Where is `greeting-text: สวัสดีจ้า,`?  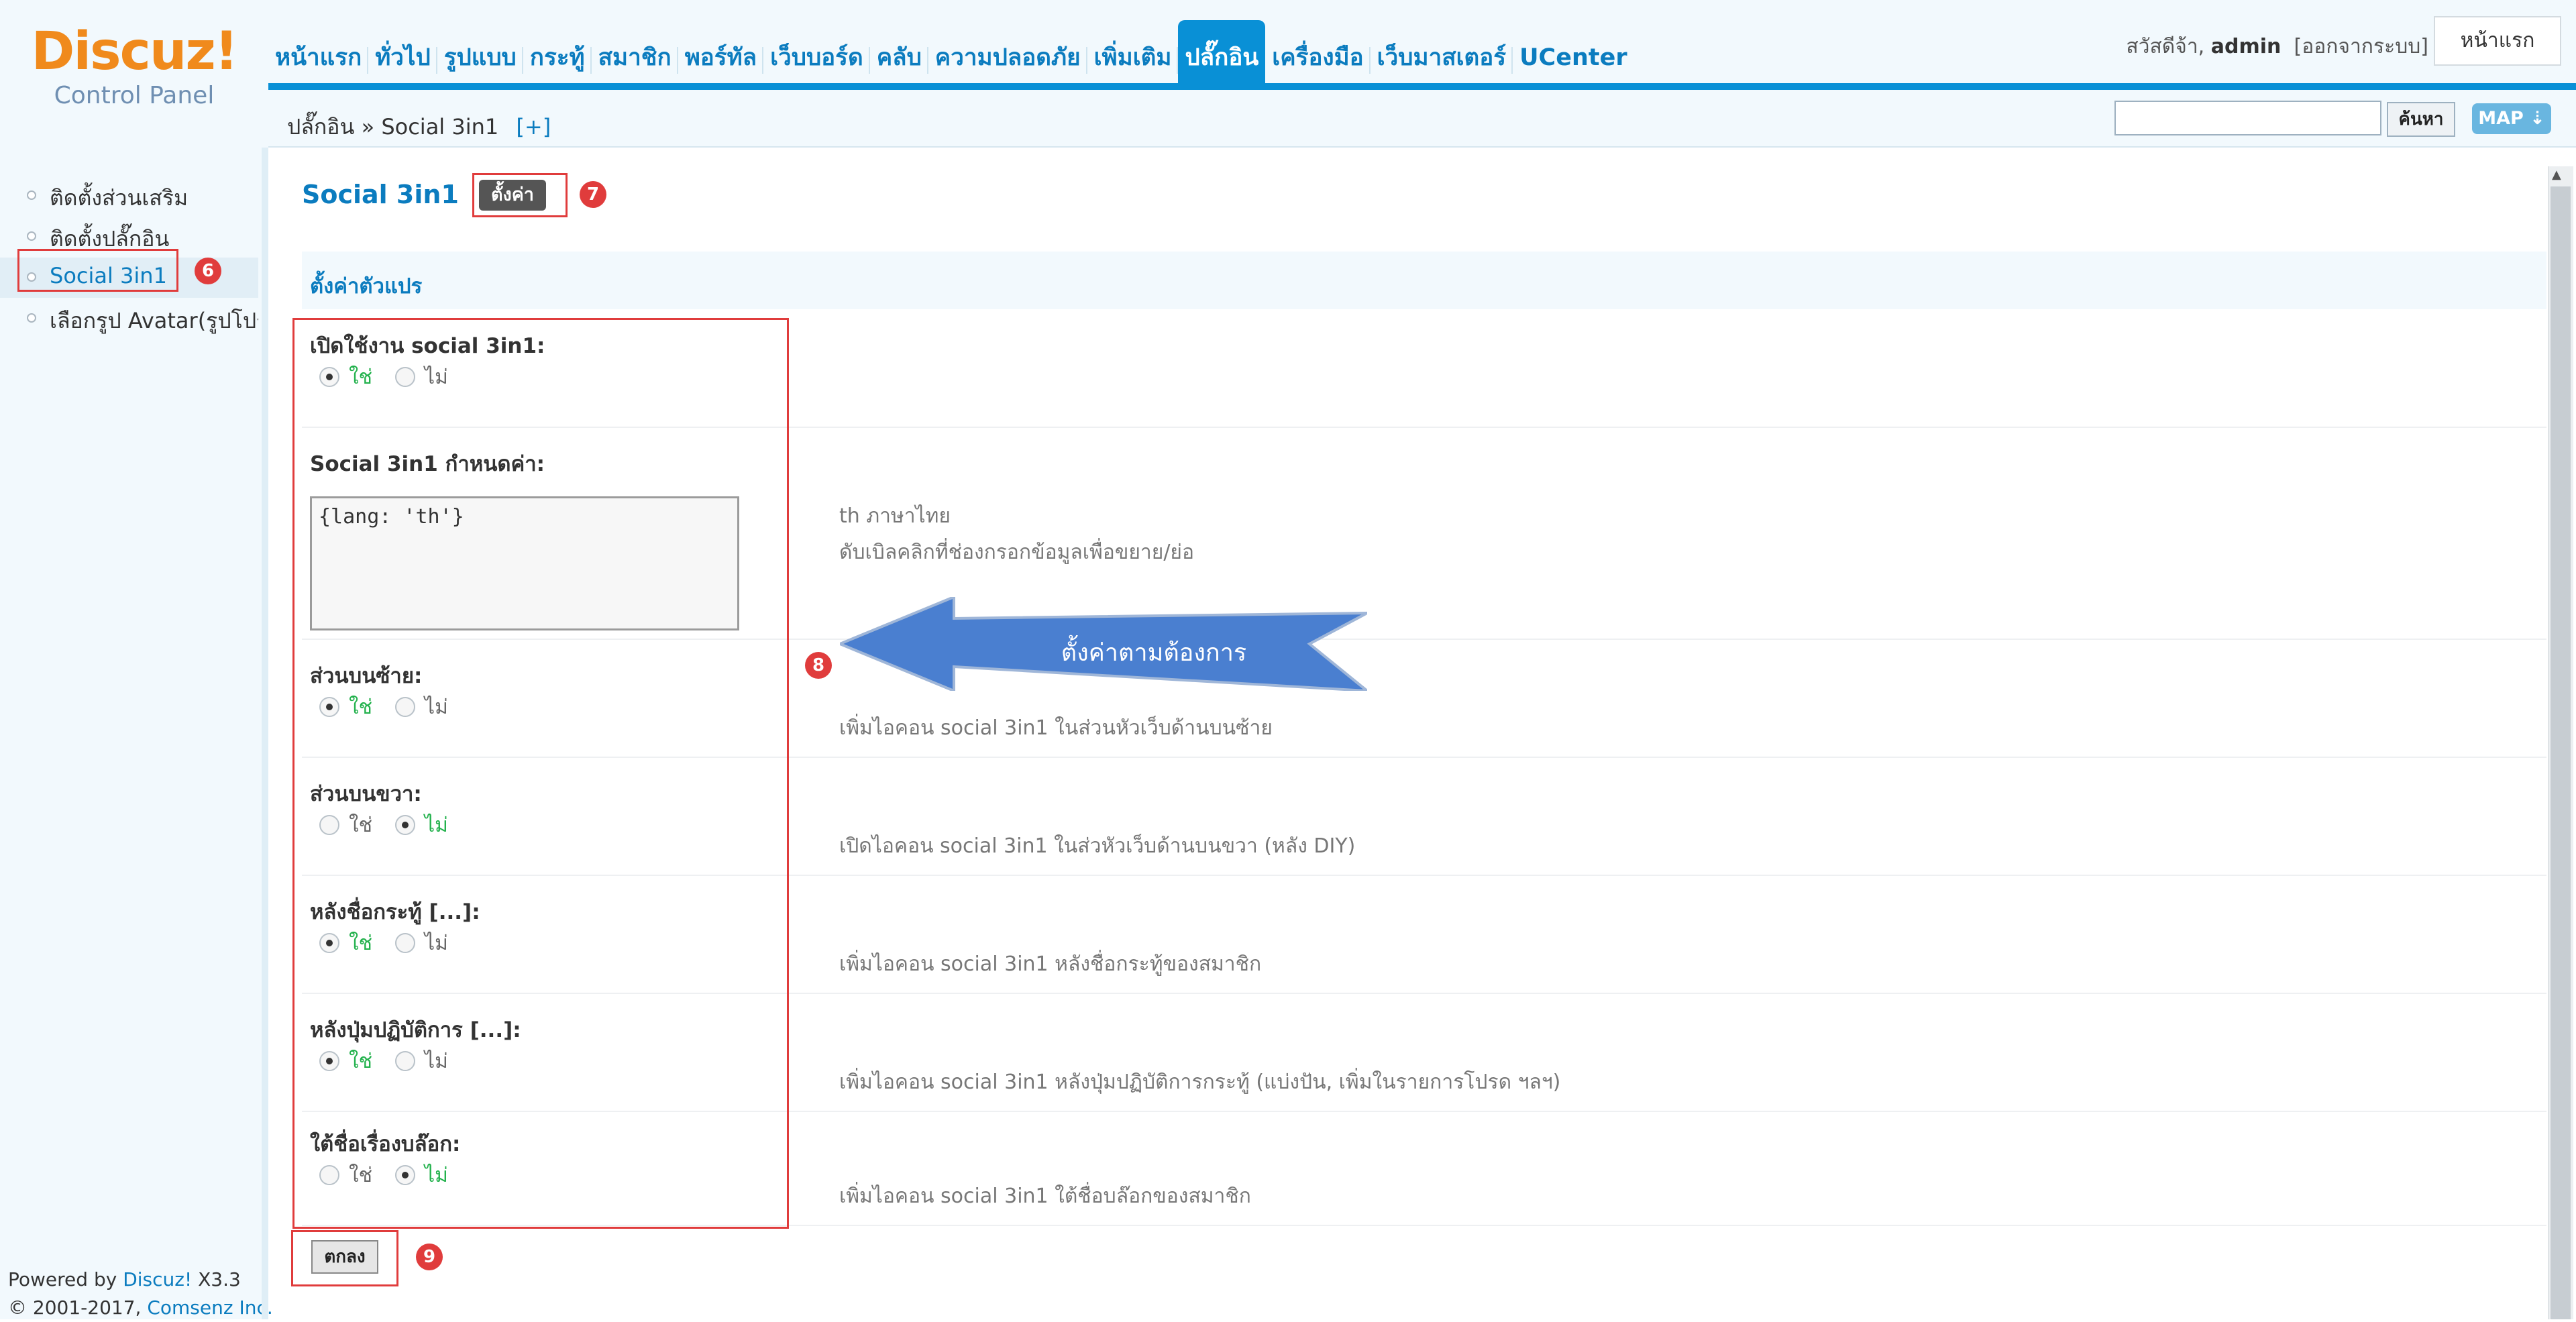 greeting-text: สวัสดีจ้า, is located at coordinates (2165, 46).